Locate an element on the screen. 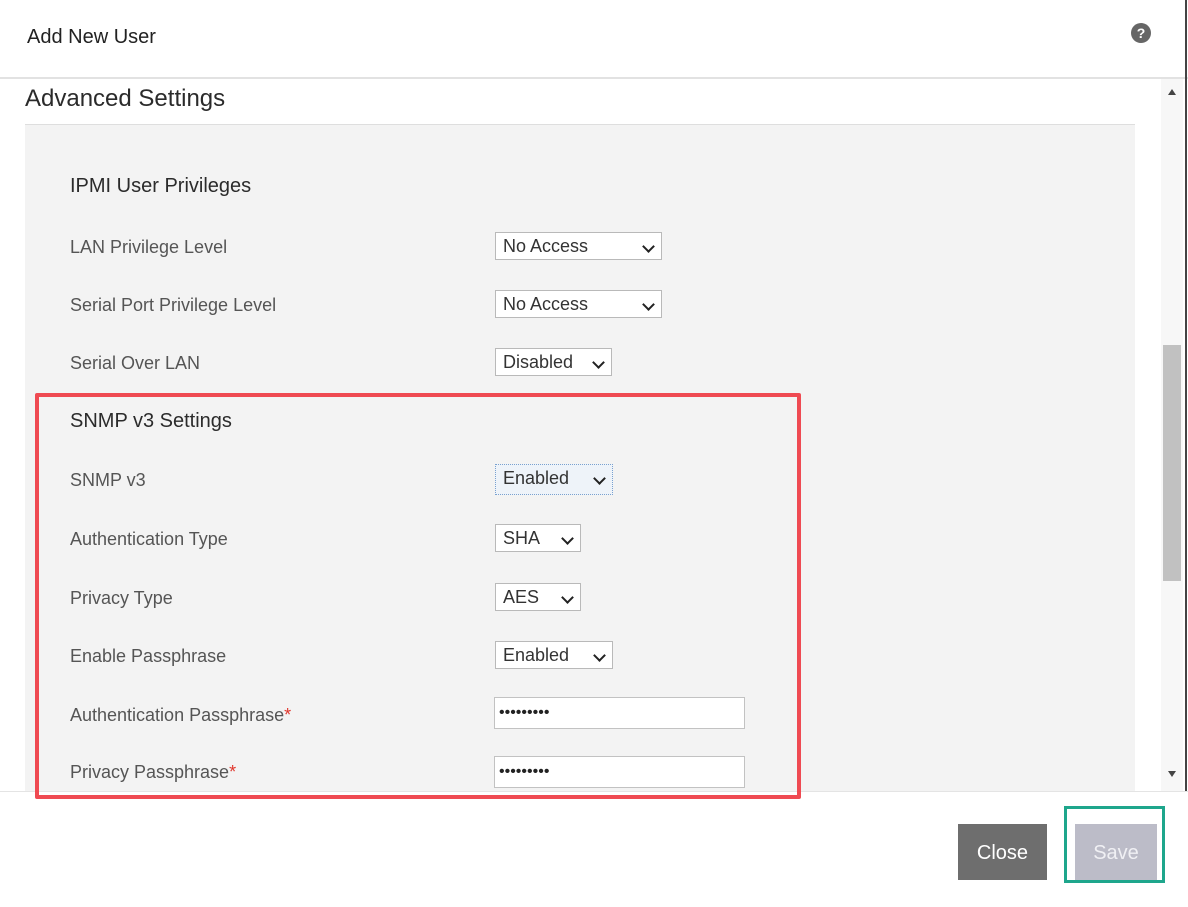 The height and width of the screenshot is (907, 1188). privacy-passphrase-input: ••••••••• is located at coordinates (619, 772).